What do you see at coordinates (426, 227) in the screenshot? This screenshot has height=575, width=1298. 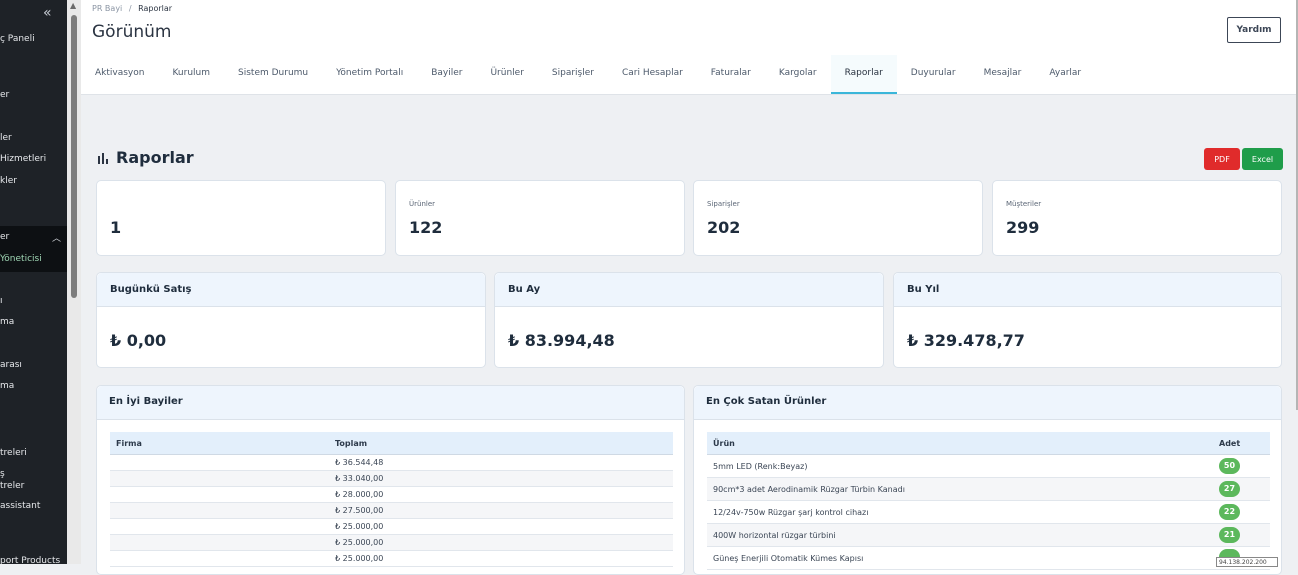 I see `stat-value: 122` at bounding box center [426, 227].